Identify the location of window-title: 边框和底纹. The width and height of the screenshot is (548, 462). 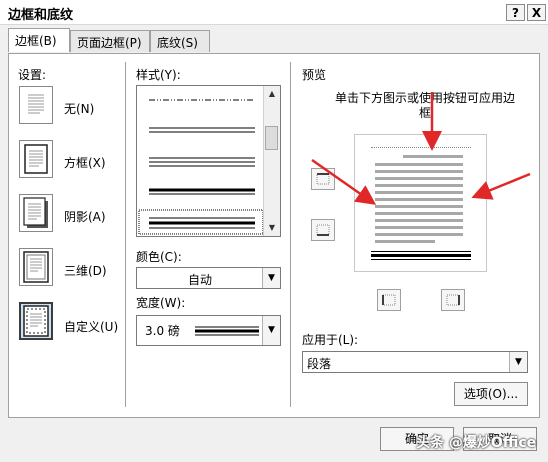
(41, 15).